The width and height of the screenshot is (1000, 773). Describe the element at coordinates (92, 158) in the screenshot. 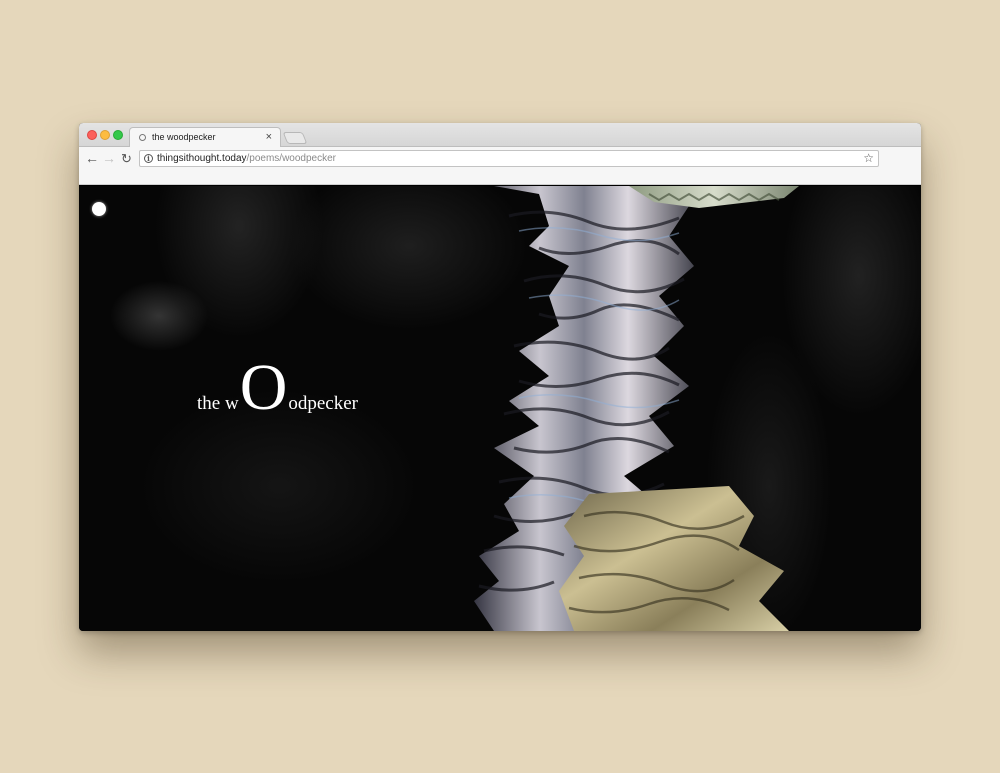

I see `back-arrow-icon: ←` at that location.